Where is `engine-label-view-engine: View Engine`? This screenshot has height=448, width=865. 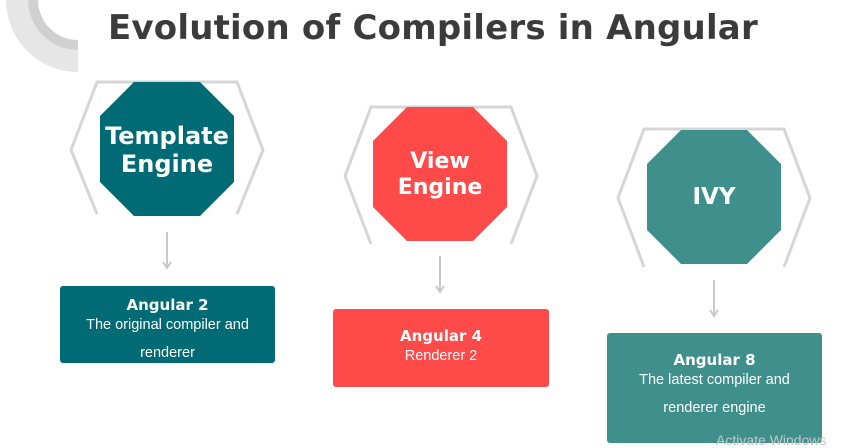 engine-label-view-engine: View Engine is located at coordinates (440, 174).